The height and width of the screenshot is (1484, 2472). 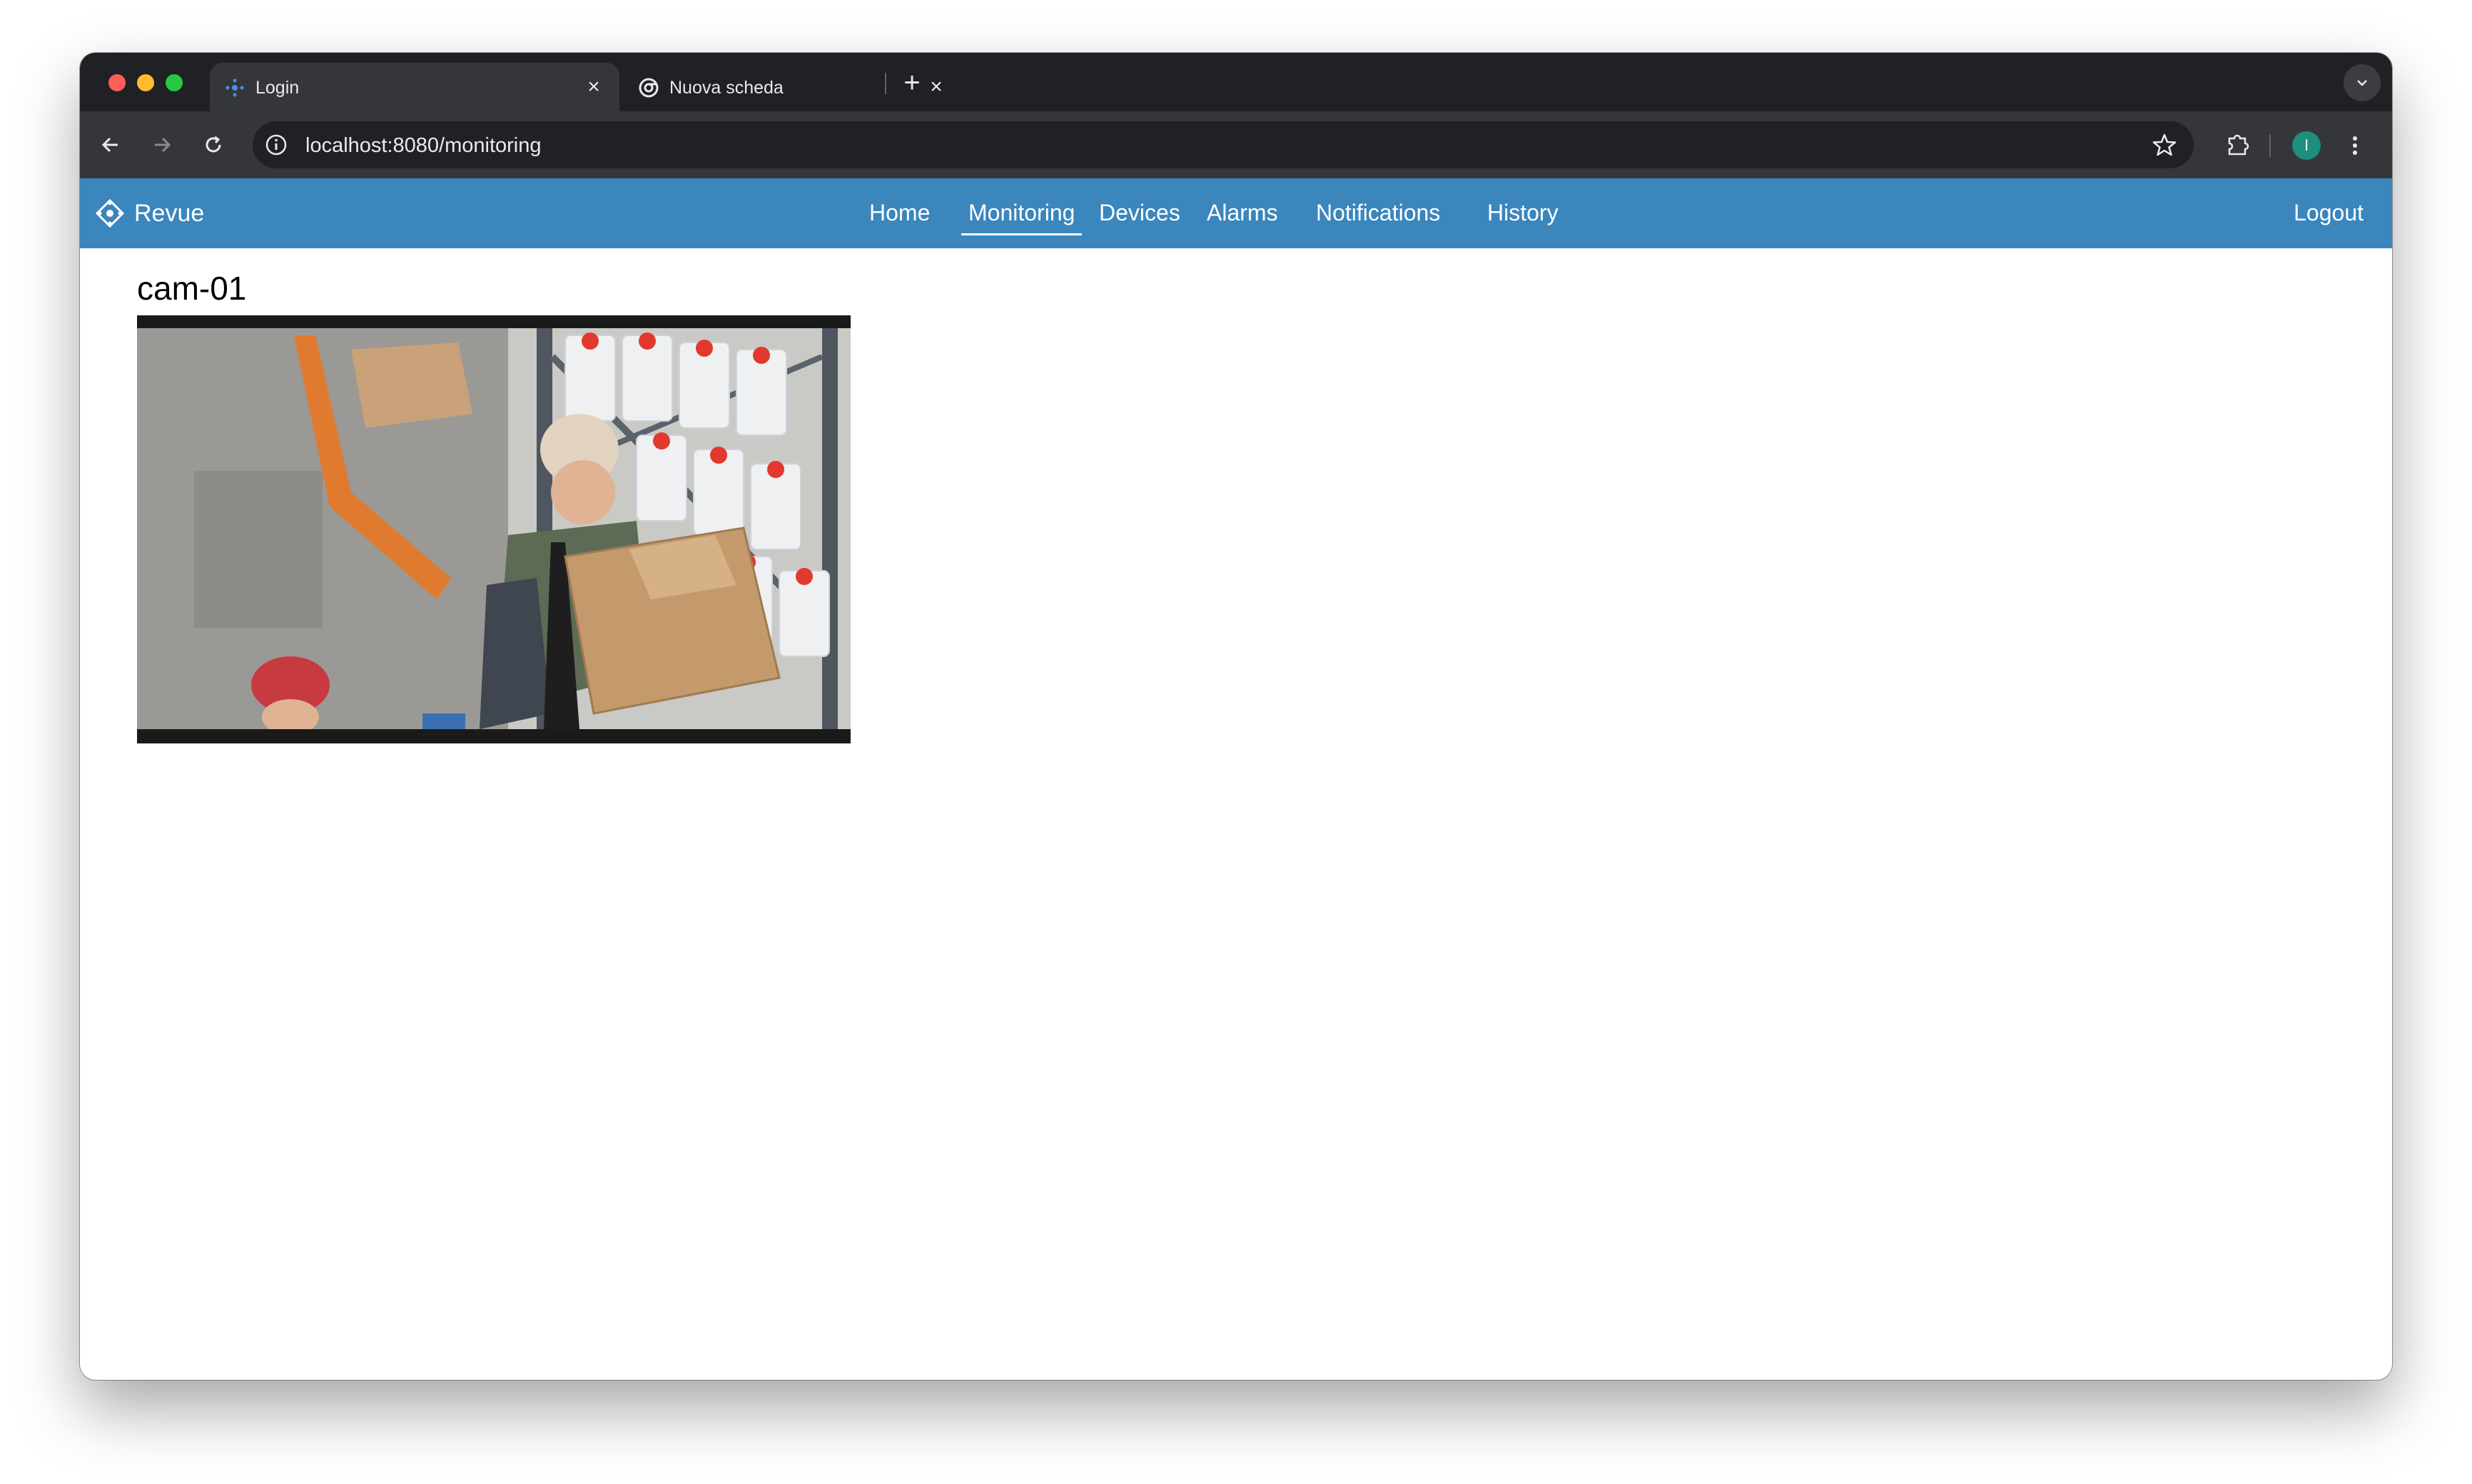 What do you see at coordinates (110, 214) in the screenshot?
I see `revue-logo-icon` at bounding box center [110, 214].